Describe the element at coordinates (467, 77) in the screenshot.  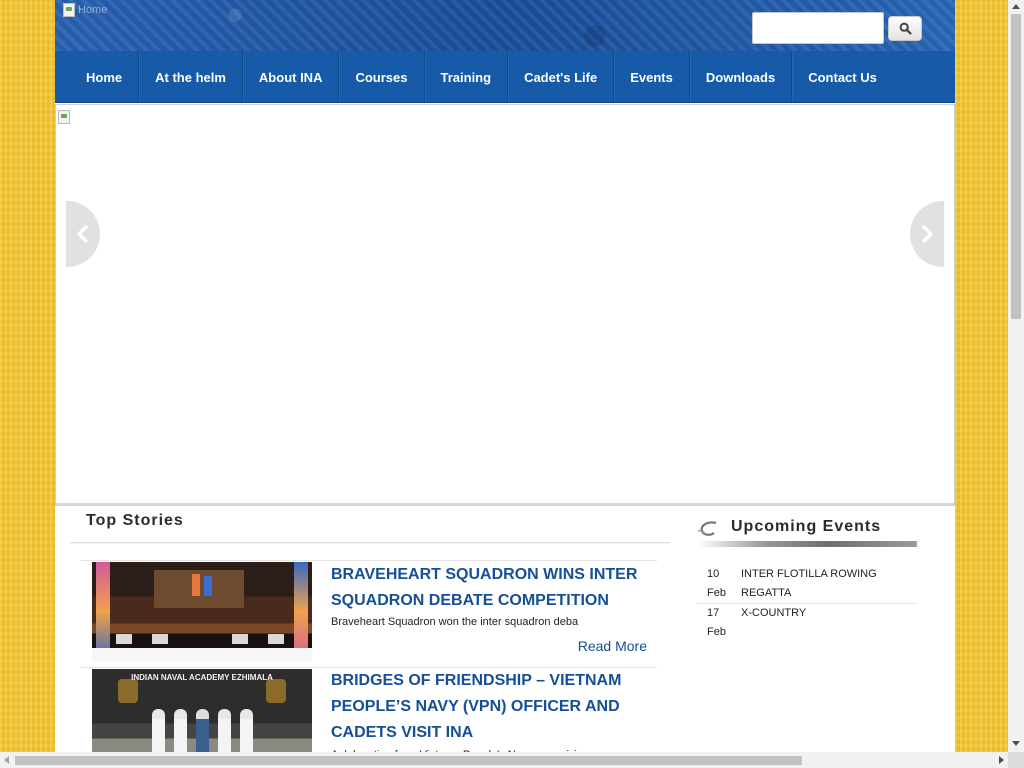
I see `nav-item-training: Training` at that location.